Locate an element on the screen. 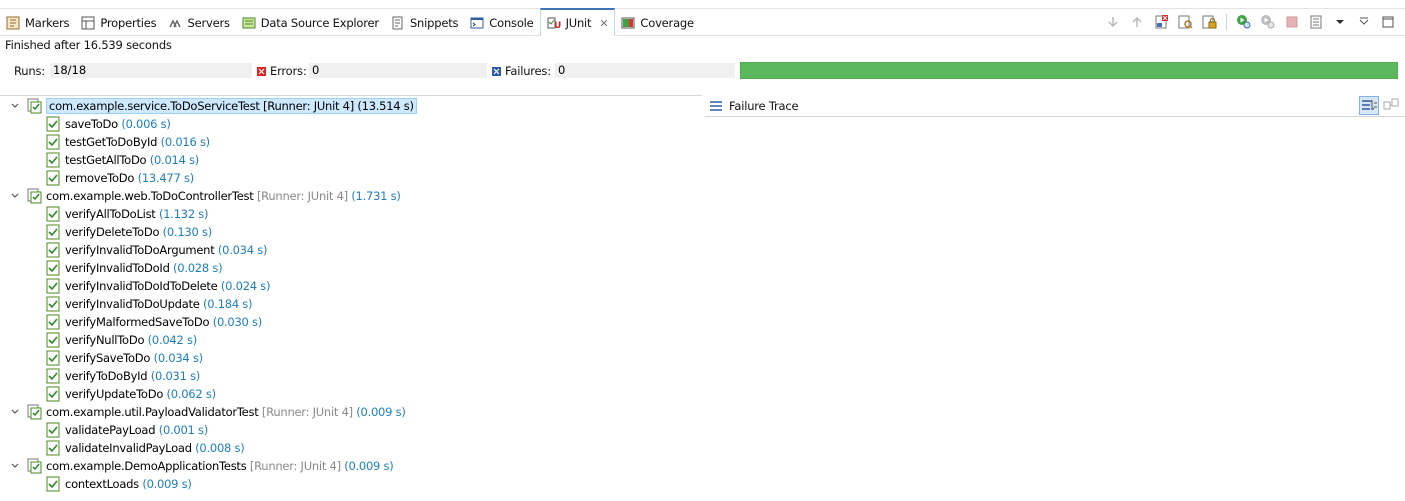 The height and width of the screenshot is (501, 1405). compare-result-icon is located at coordinates (1392, 106).